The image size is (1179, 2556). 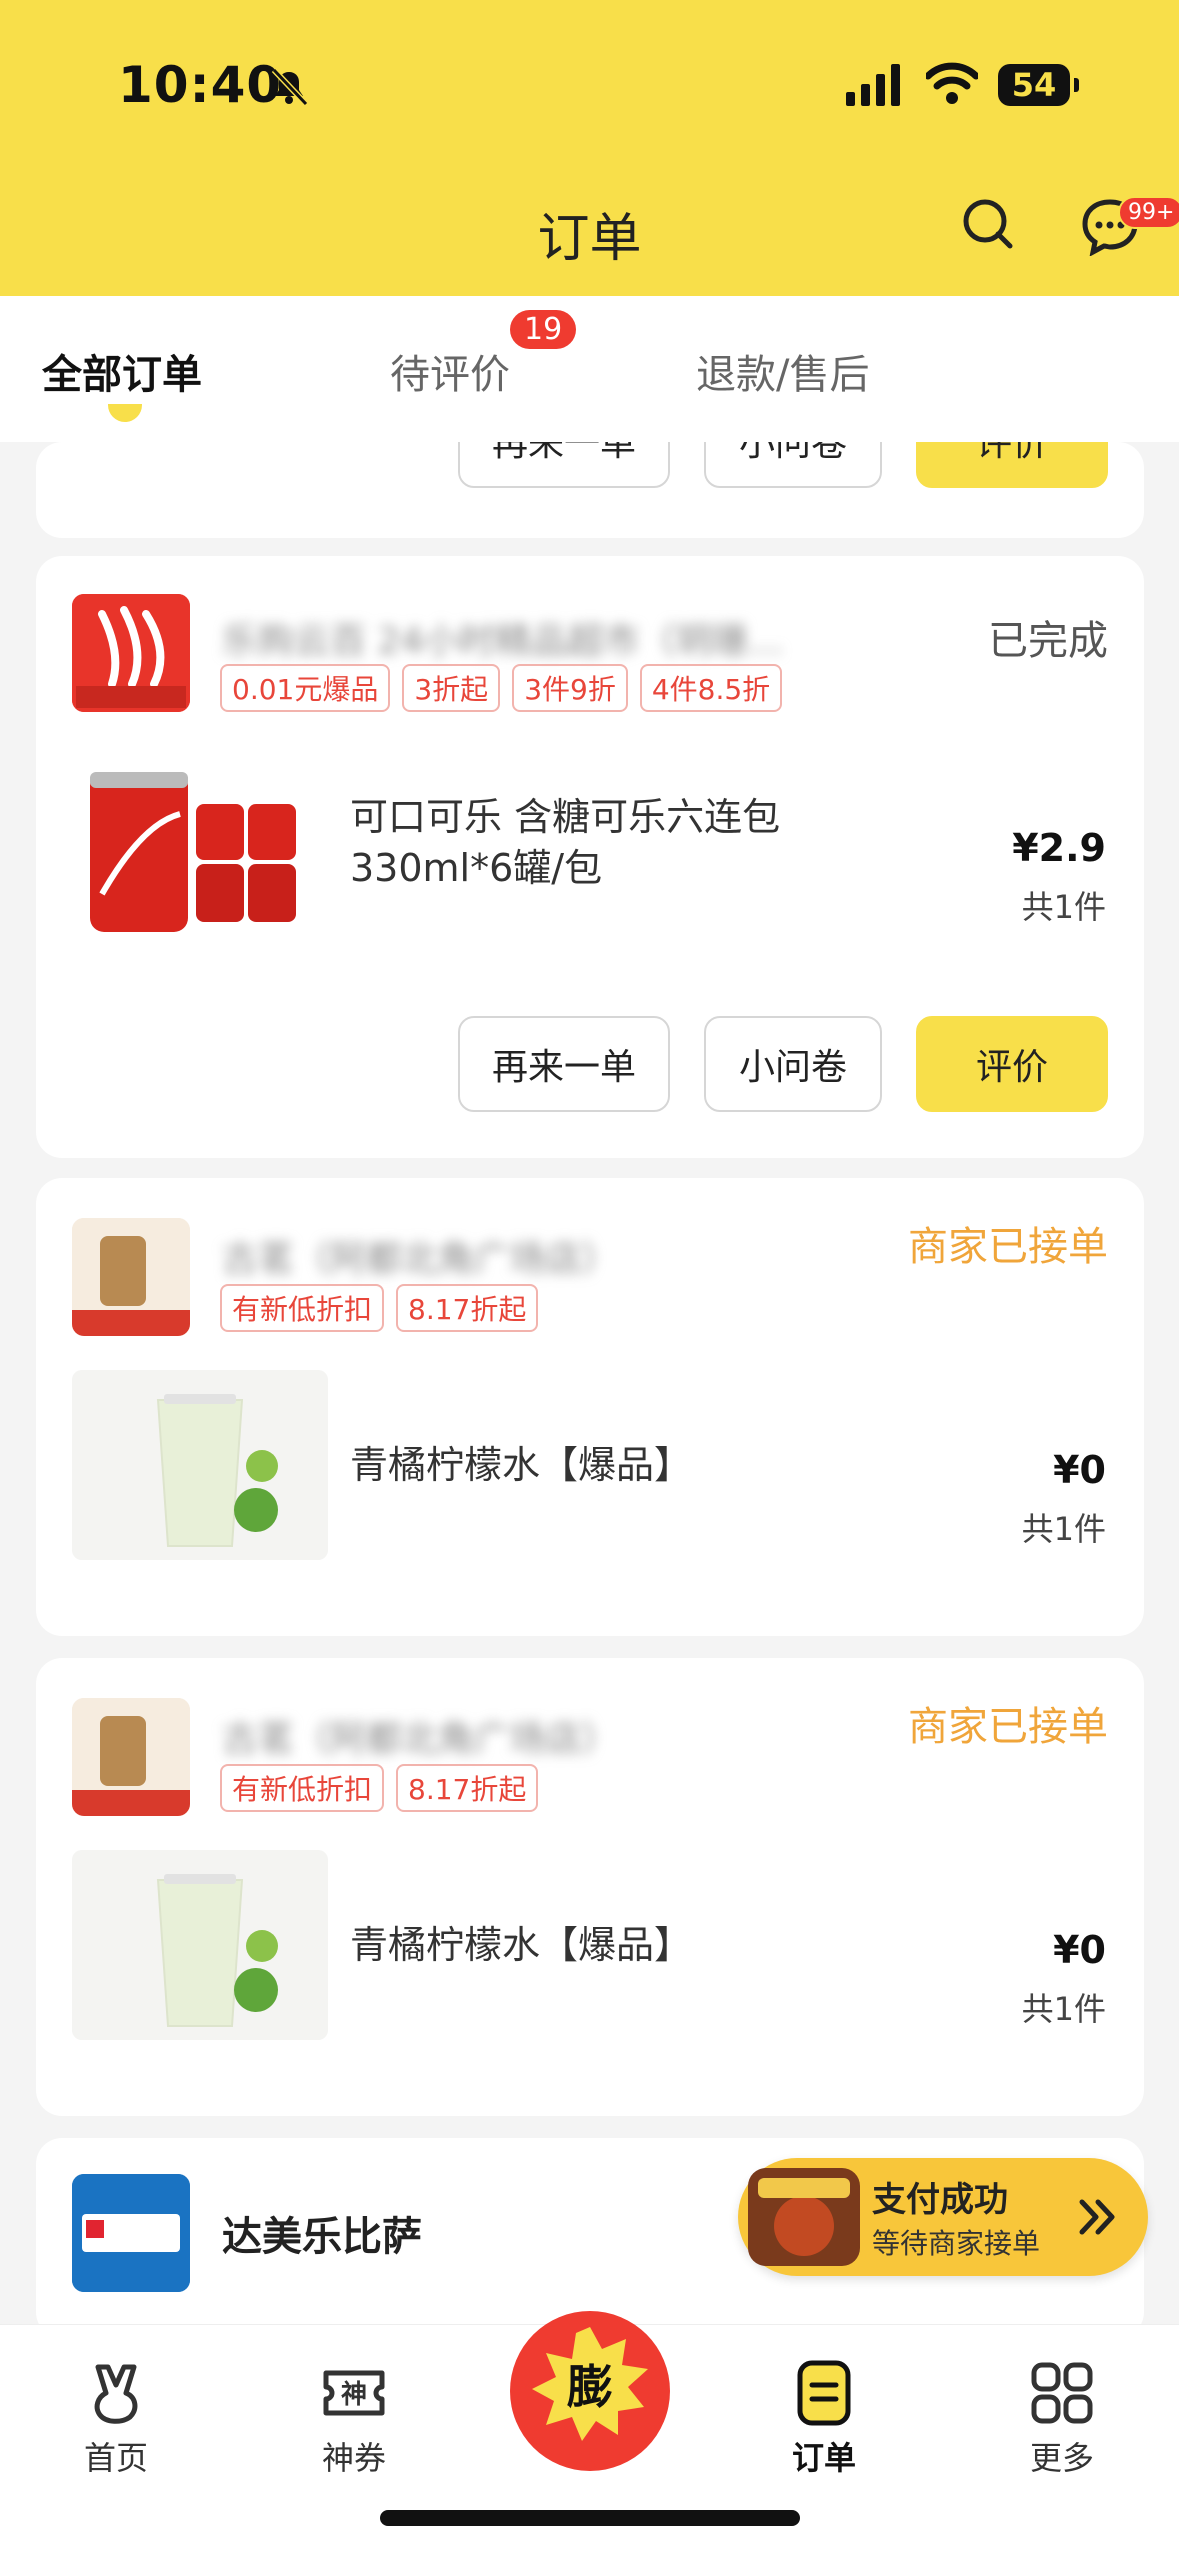 I want to click on product-name: 可口可乐 含糖可乐六连包 330ml*6罐/包, so click(x=565, y=843).